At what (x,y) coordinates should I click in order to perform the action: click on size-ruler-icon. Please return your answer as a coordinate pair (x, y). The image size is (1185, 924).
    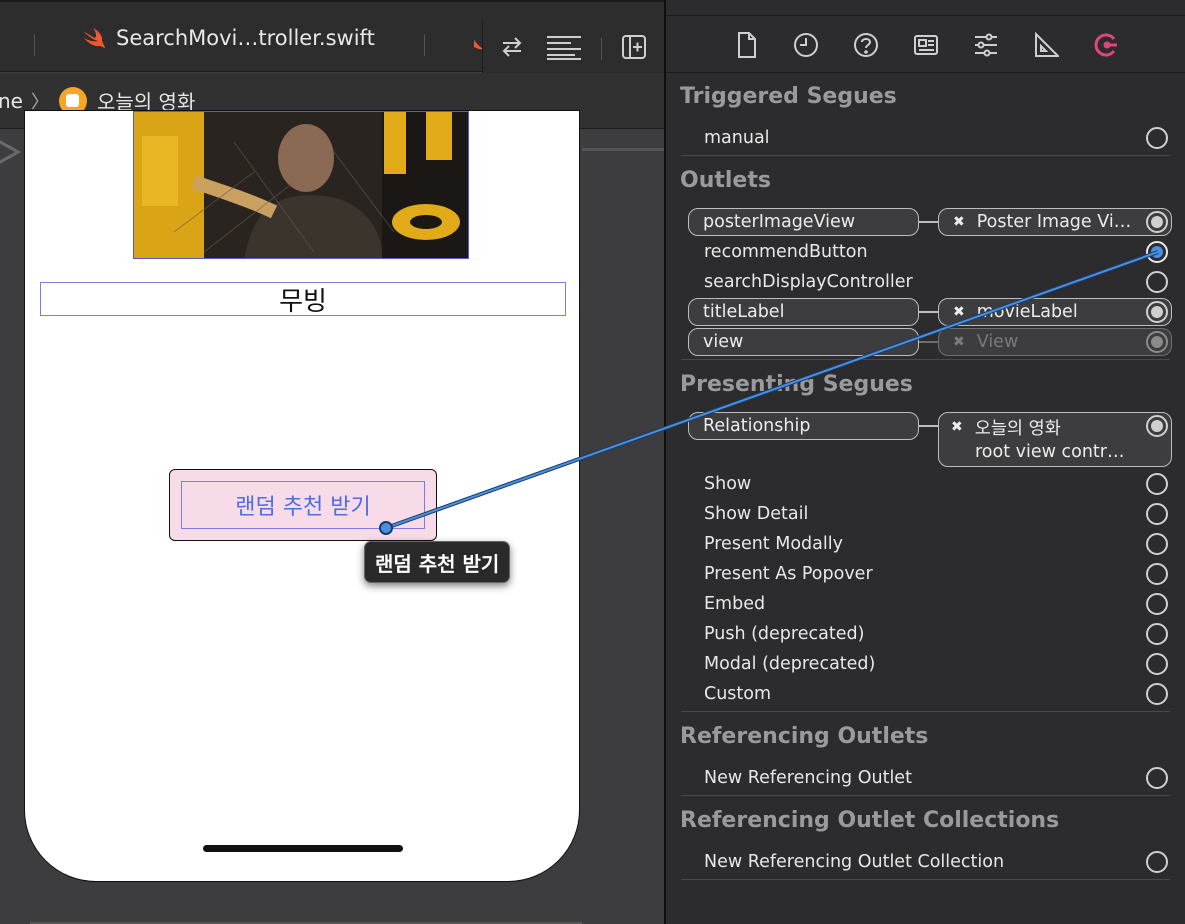
    Looking at the image, I should click on (1047, 45).